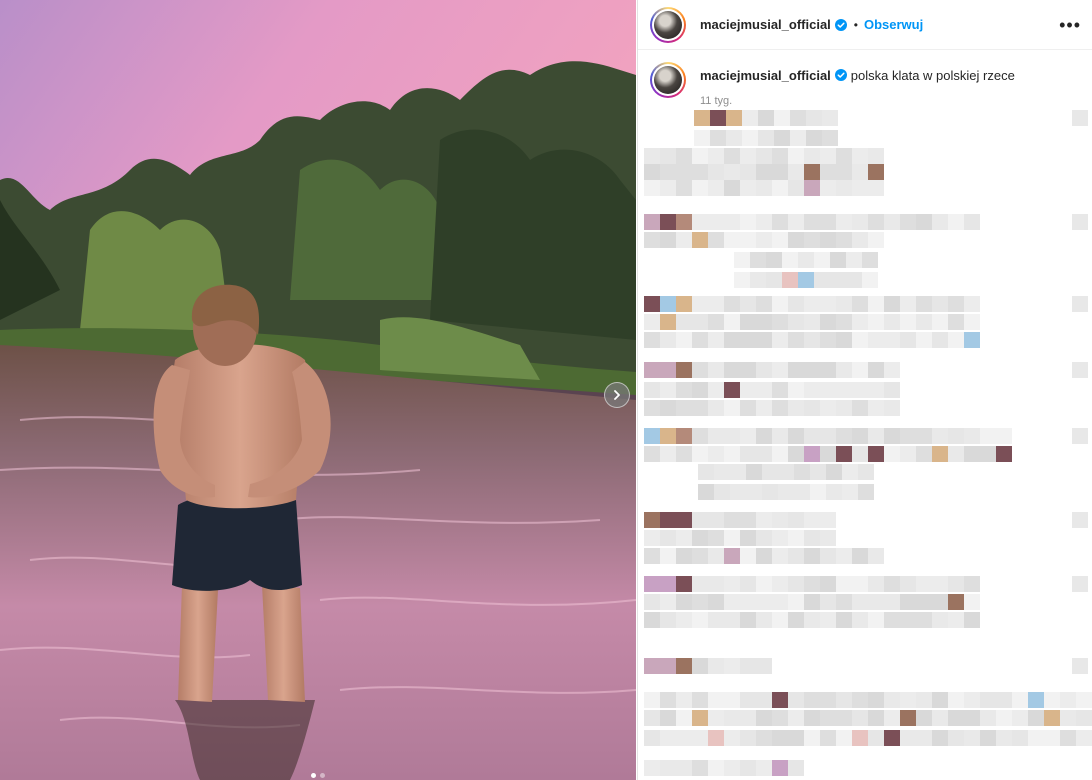 The height and width of the screenshot is (780, 1092). Describe the element at coordinates (617, 395) in the screenshot. I see `carousel-next-button` at that location.